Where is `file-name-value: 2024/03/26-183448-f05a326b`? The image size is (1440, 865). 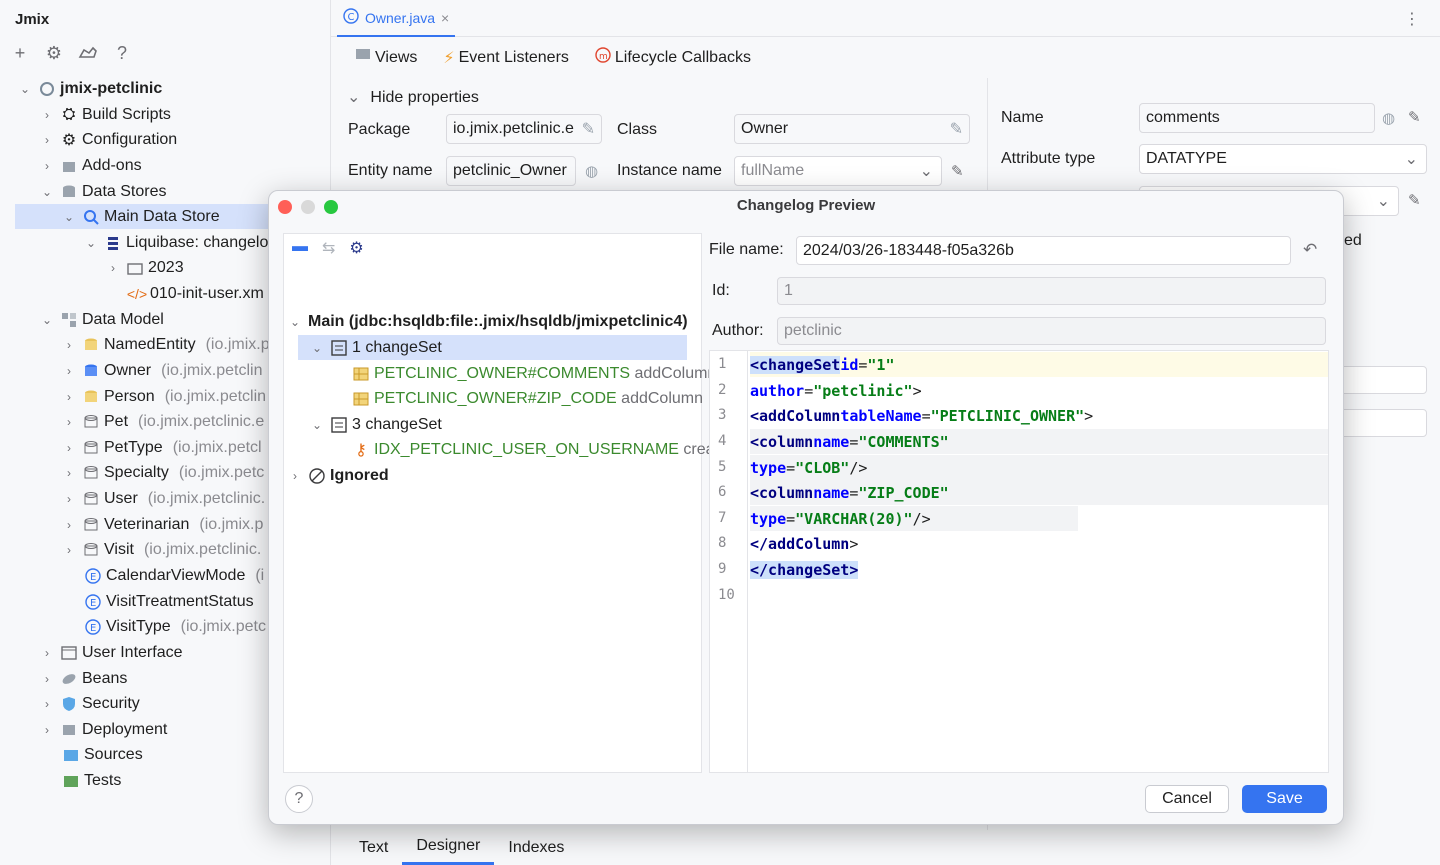
file-name-value: 2024/03/26-183448-f05a326b is located at coordinates (908, 250).